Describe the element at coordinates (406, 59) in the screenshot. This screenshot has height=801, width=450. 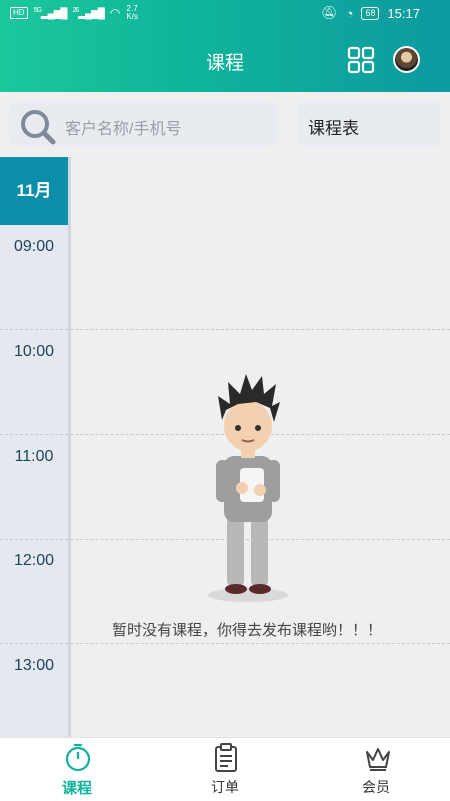
I see `avatar` at that location.